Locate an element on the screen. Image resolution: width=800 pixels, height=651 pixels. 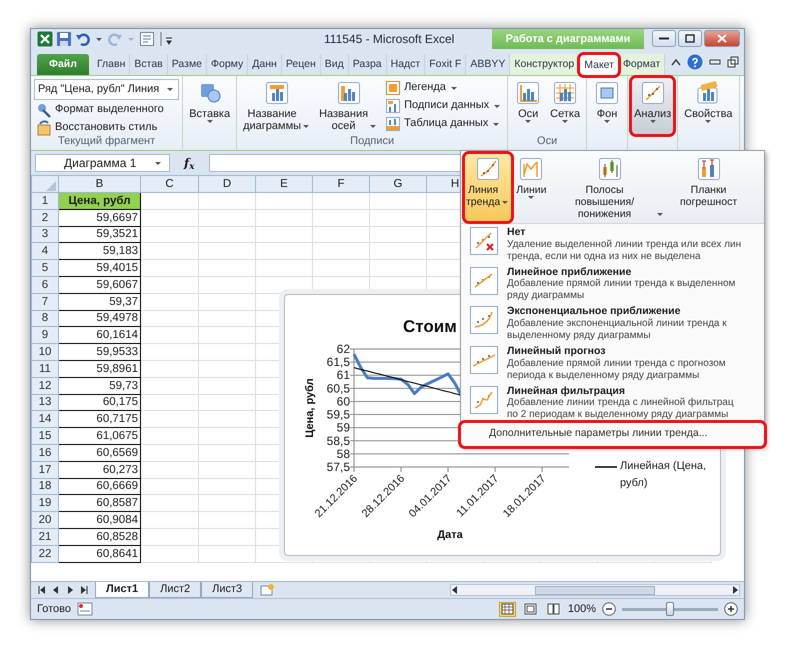
axes-chart-icon is located at coordinates (528, 93).